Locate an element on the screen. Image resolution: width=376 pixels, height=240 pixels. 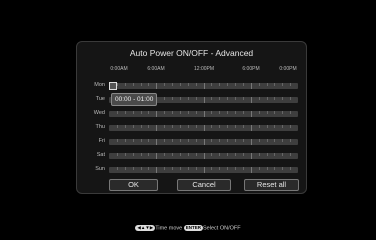
day-label: Sun is located at coordinates (100, 169).